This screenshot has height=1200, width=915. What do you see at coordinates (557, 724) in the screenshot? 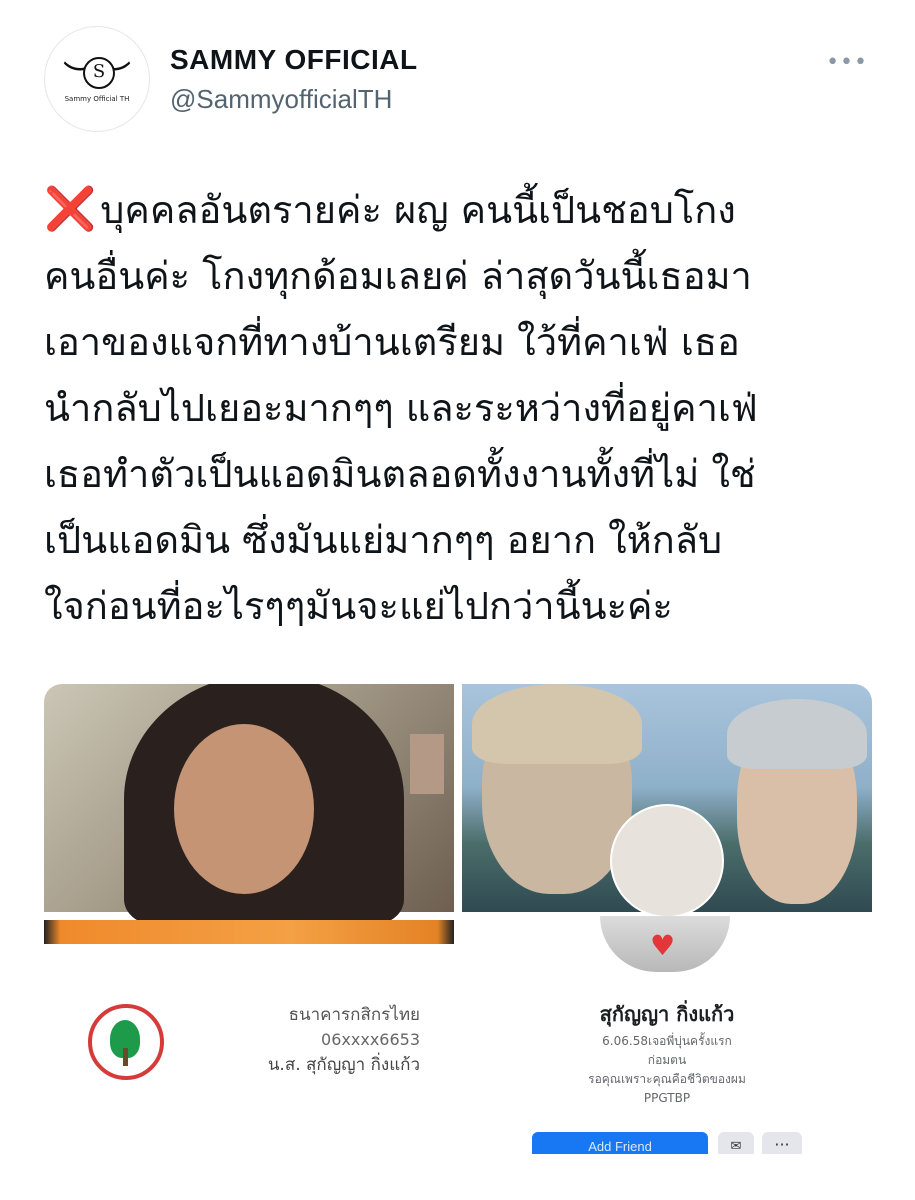
I see `photo-hair-left` at bounding box center [557, 724].